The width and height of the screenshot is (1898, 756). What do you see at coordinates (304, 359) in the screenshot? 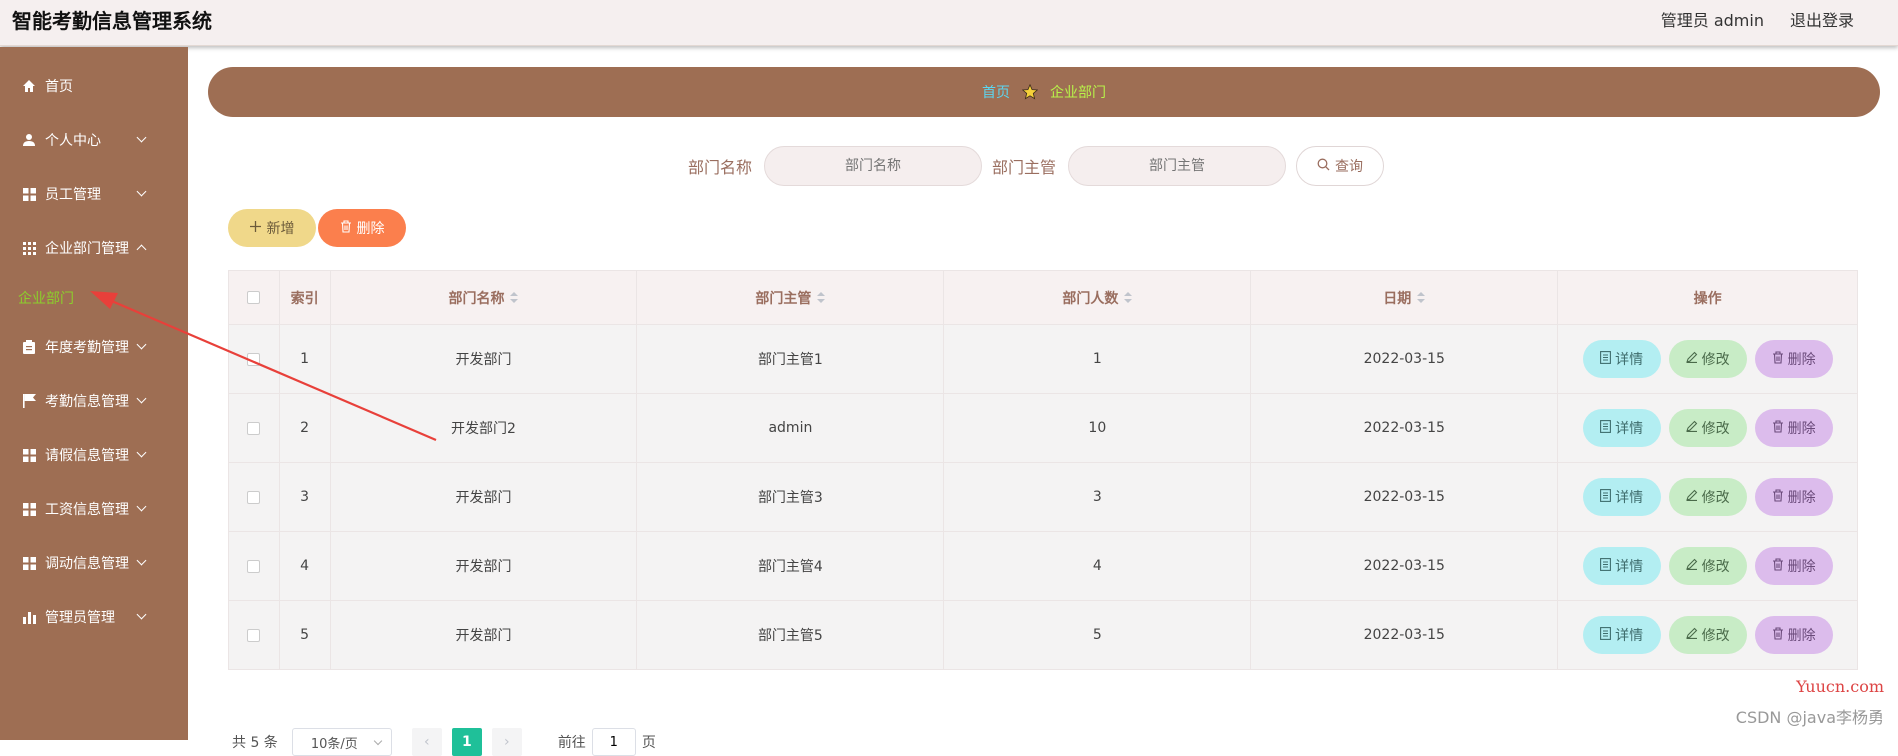
I see `cell-index: 1` at bounding box center [304, 359].